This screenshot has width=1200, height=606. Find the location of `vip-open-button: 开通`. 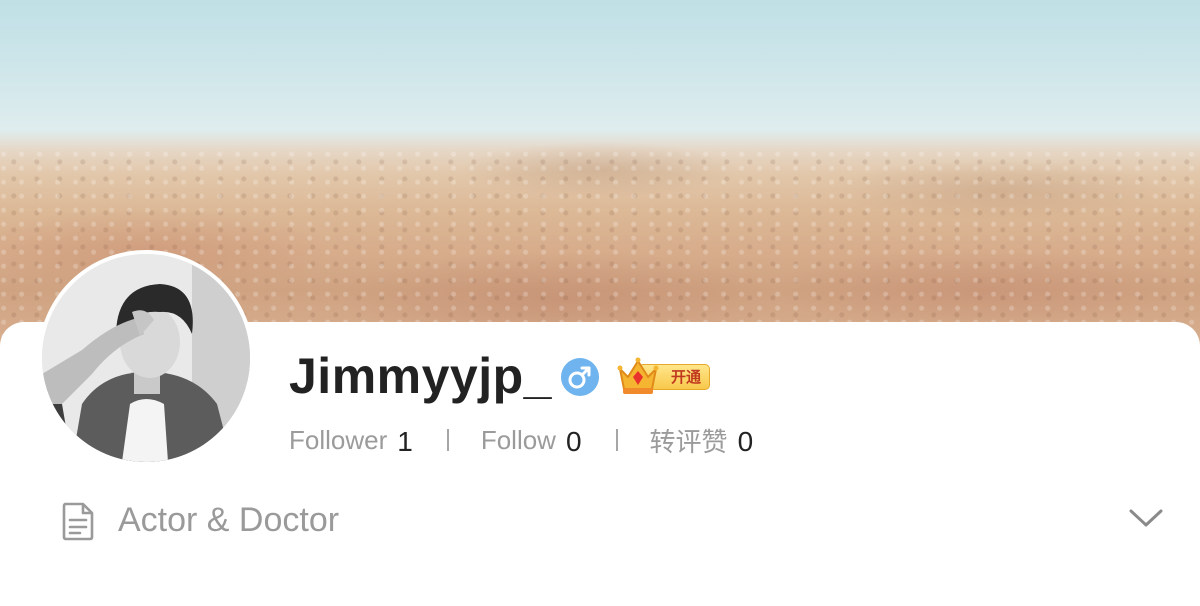

vip-open-button: 开通 is located at coordinates (666, 376).